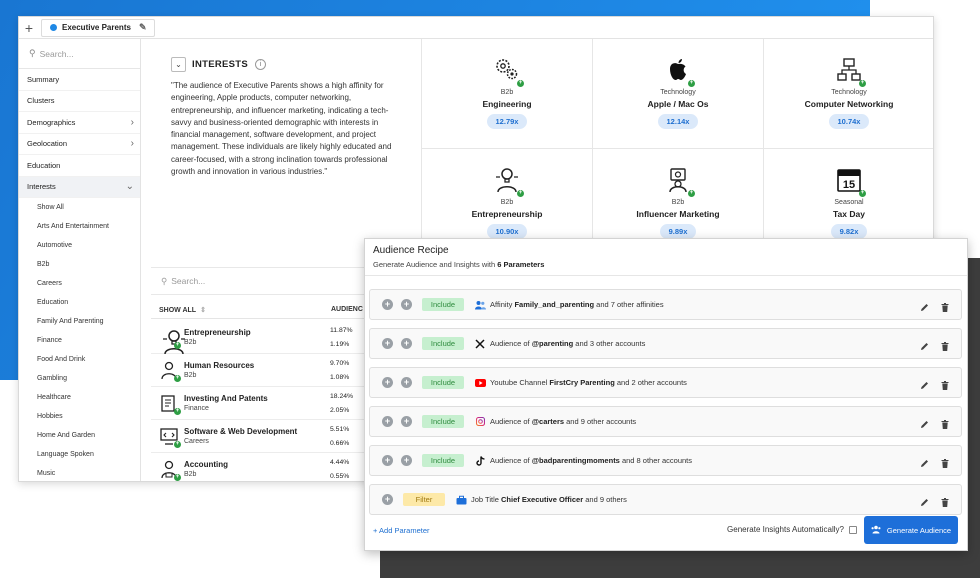  Describe the element at coordinates (340, 344) in the screenshot. I see `row-value-secondary: 1.19%` at that location.